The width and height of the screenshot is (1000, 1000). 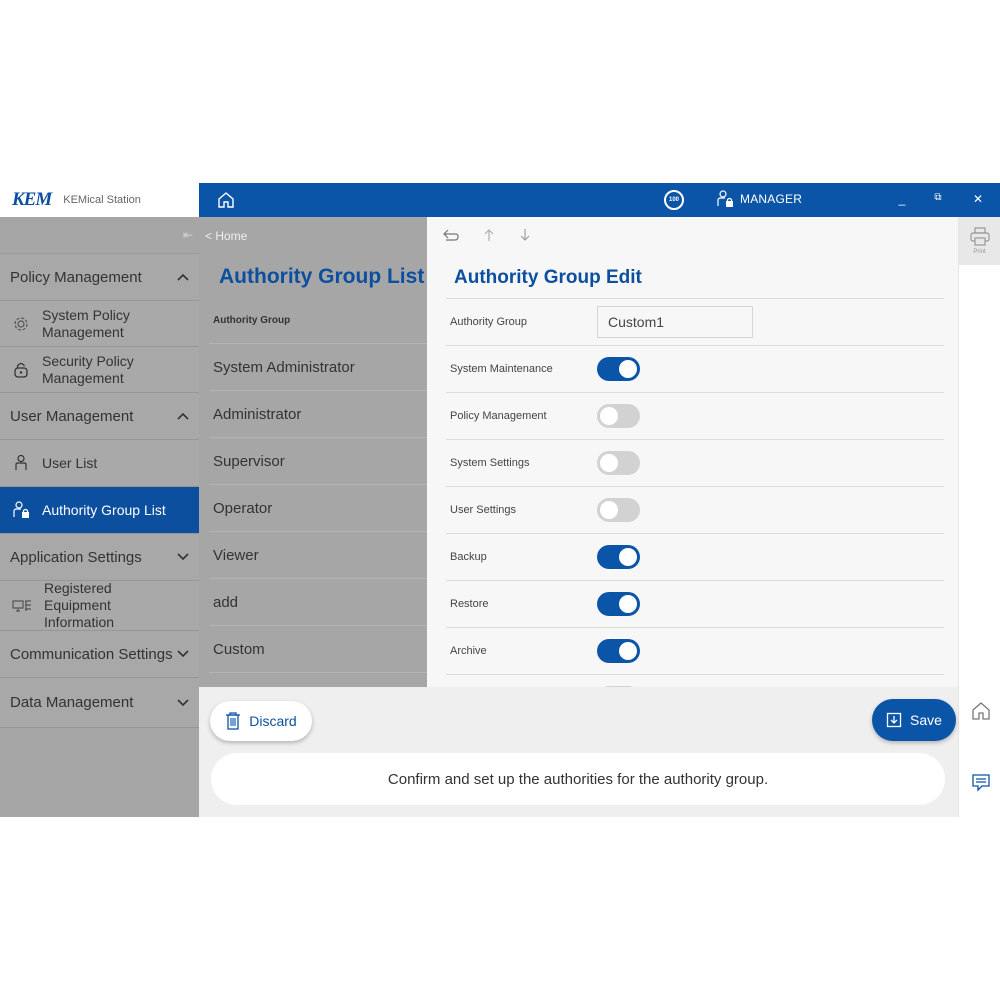 What do you see at coordinates (695, 681) in the screenshot?
I see `toggle-row-partial` at bounding box center [695, 681].